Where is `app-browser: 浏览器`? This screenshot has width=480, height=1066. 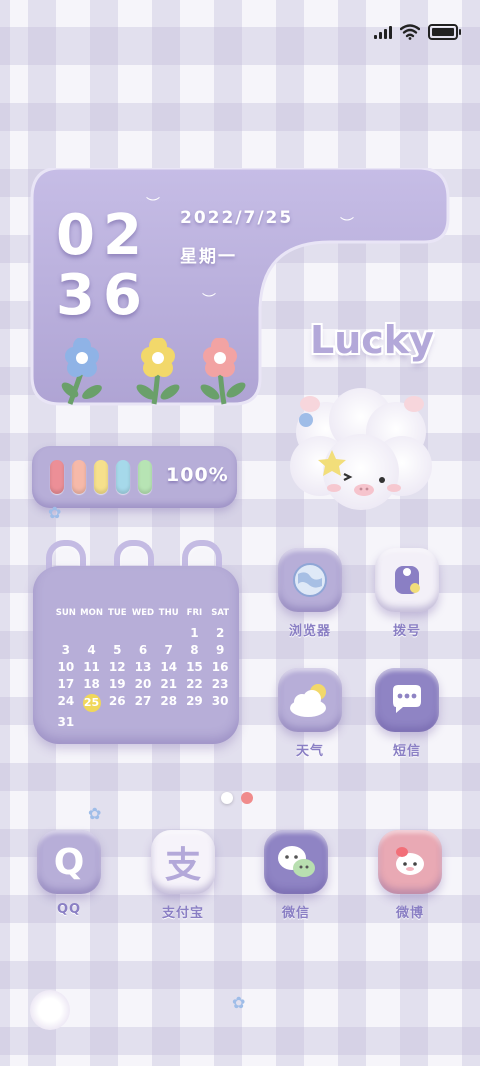 app-browser: 浏览器 is located at coordinates (310, 593).